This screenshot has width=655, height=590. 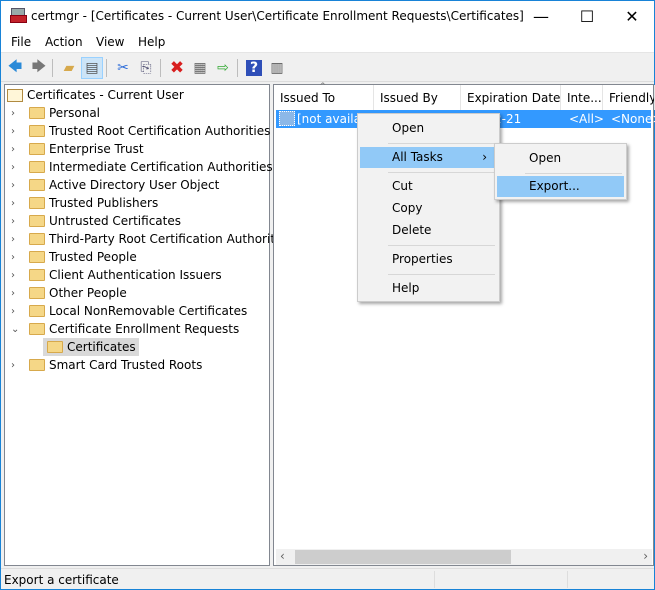 What do you see at coordinates (15, 68) in the screenshot?
I see `back-icon: 🡄` at bounding box center [15, 68].